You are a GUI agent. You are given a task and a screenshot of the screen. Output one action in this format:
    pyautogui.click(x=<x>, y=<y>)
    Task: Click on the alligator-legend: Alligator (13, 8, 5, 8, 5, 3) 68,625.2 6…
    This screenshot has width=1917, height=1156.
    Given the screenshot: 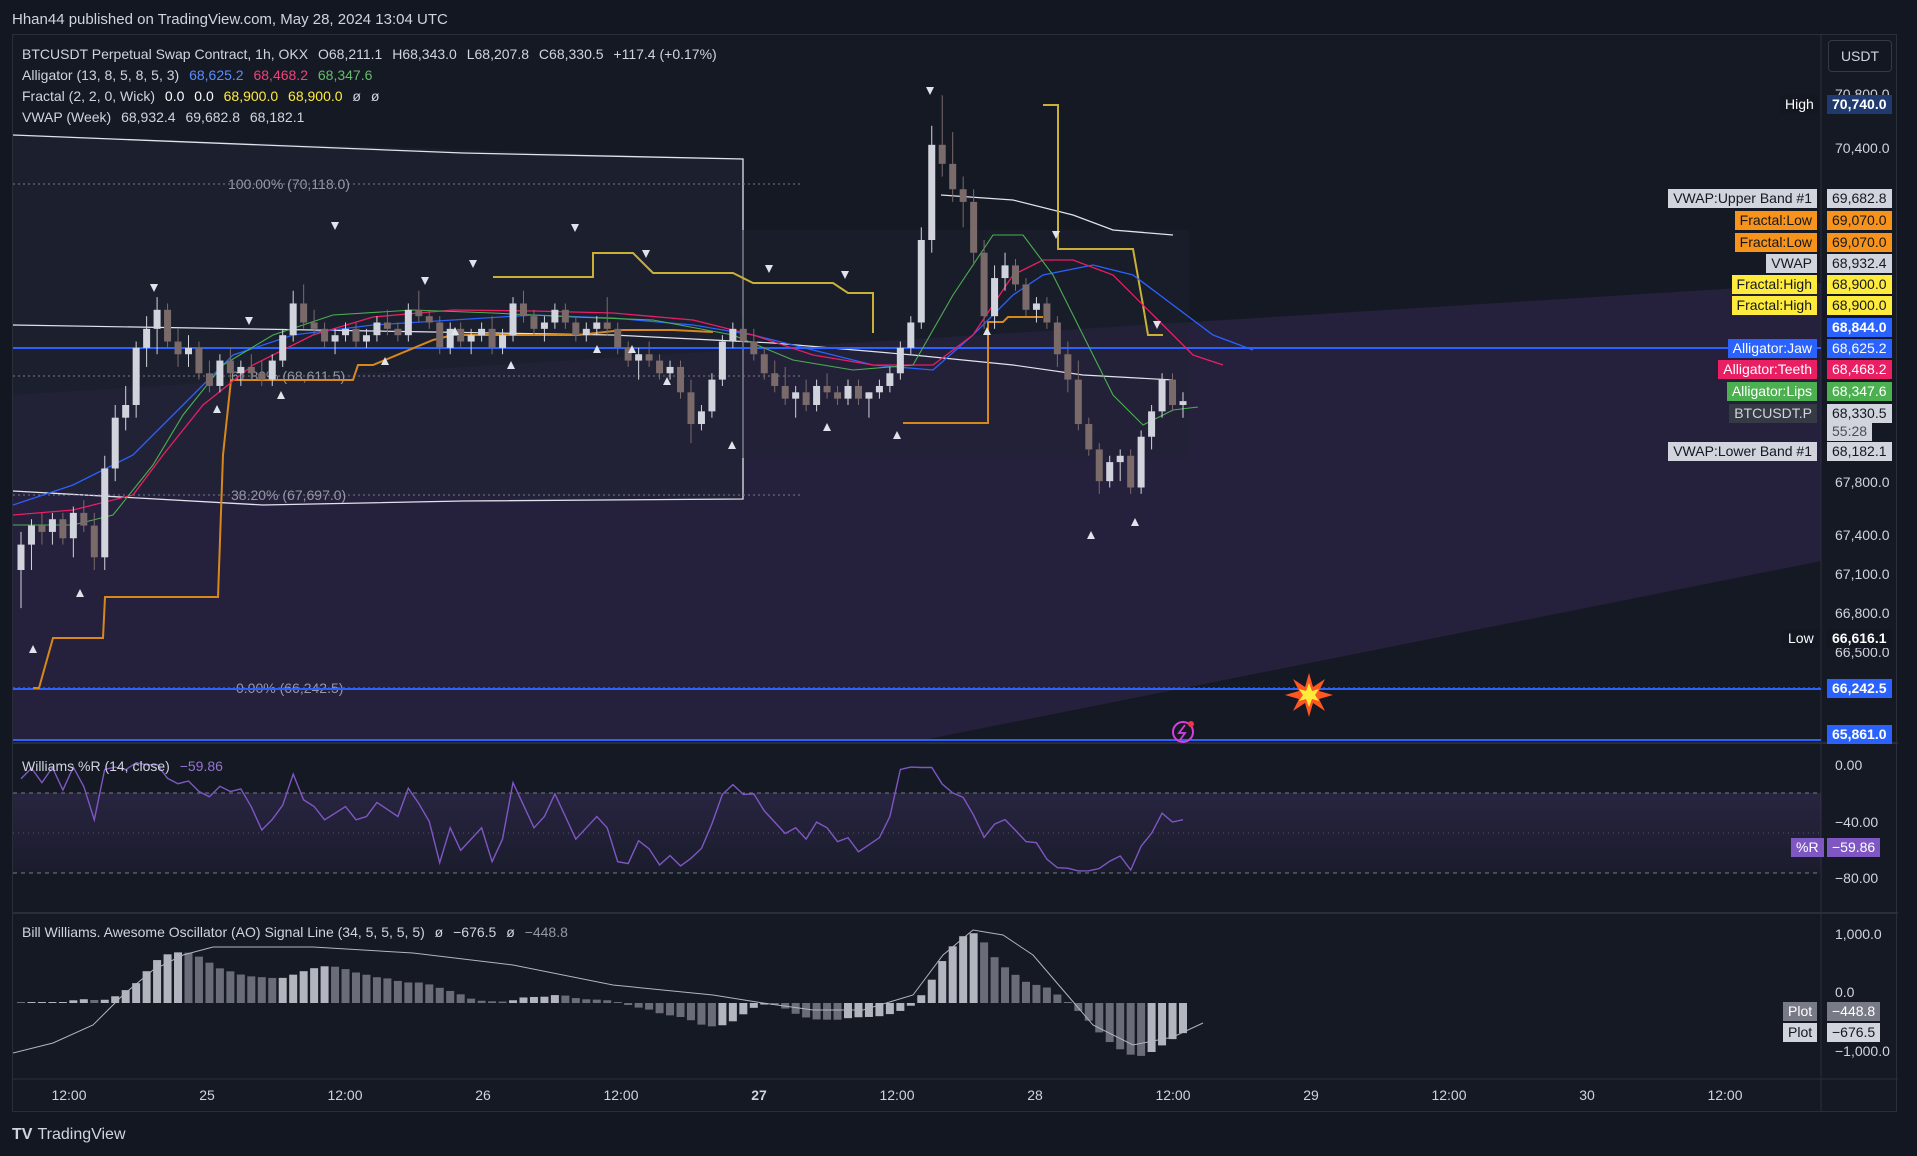 What is the action you would take?
    pyautogui.click(x=197, y=75)
    